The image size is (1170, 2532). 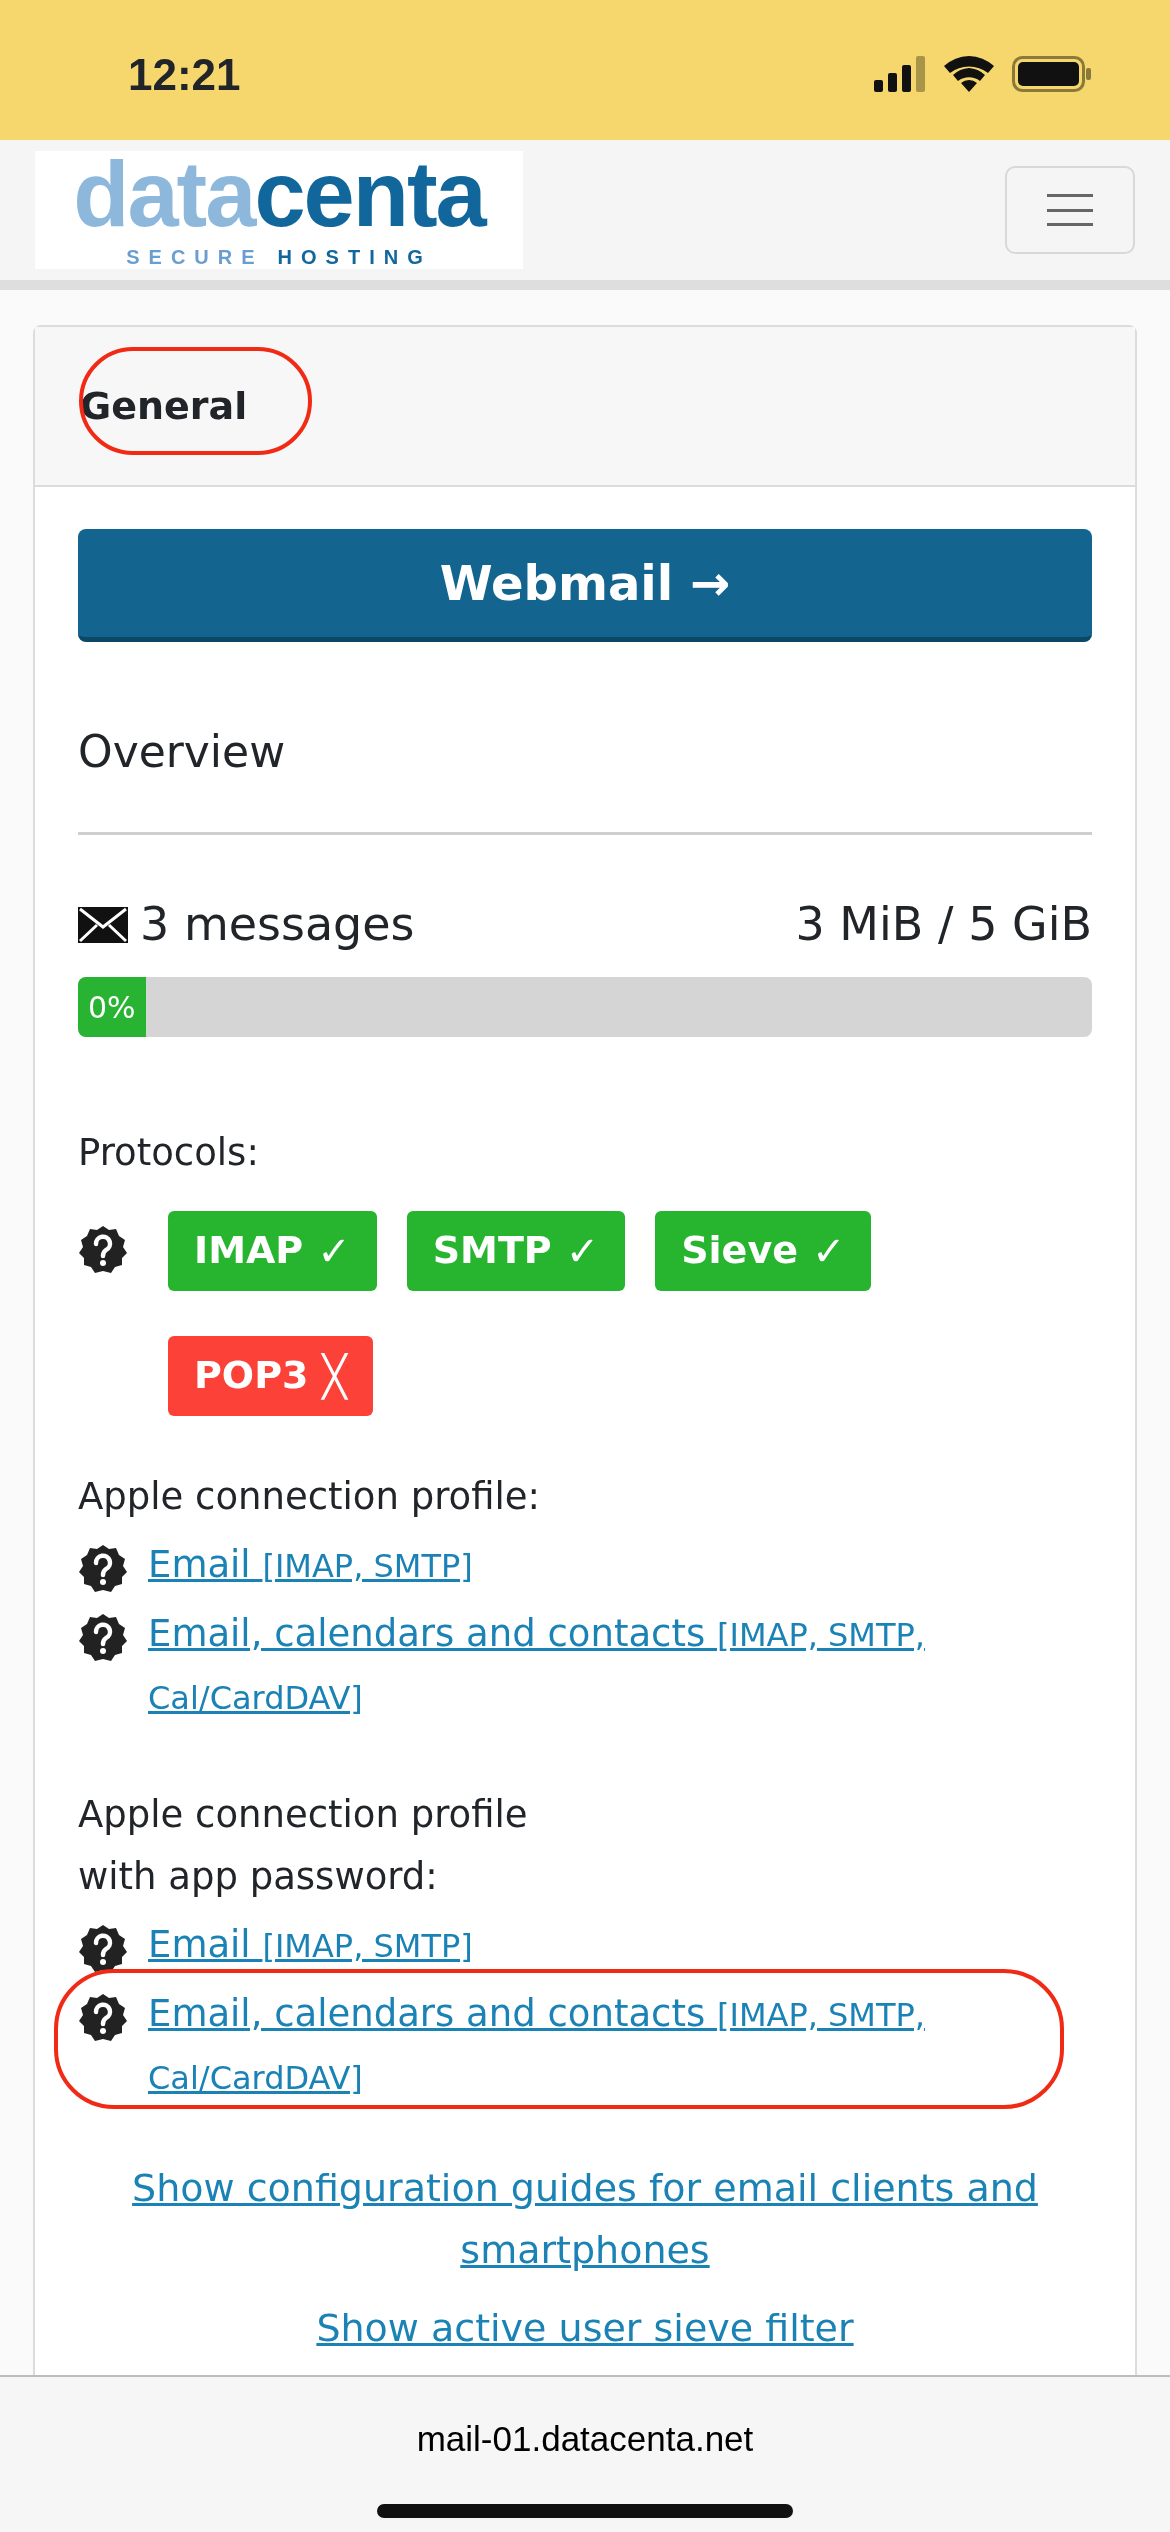 What do you see at coordinates (277, 924) in the screenshot?
I see `message-count: 3 messages` at bounding box center [277, 924].